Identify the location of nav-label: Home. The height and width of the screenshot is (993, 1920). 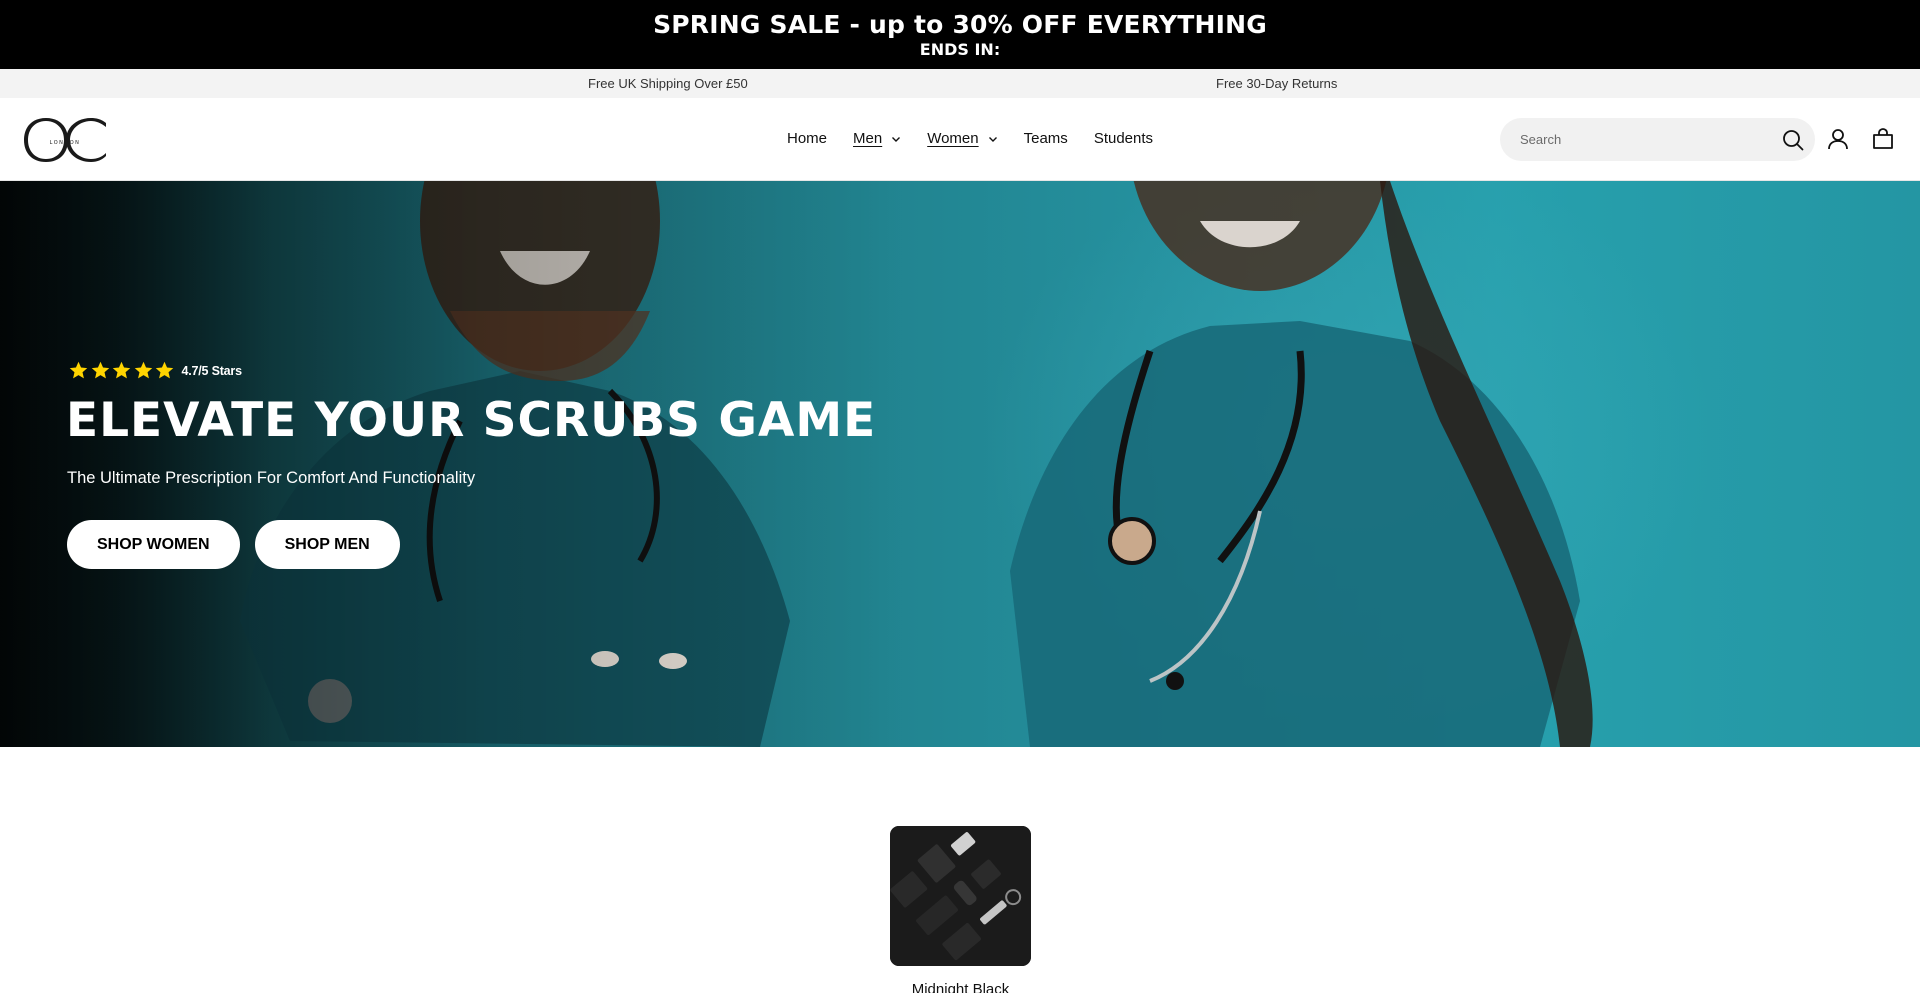
(807, 138).